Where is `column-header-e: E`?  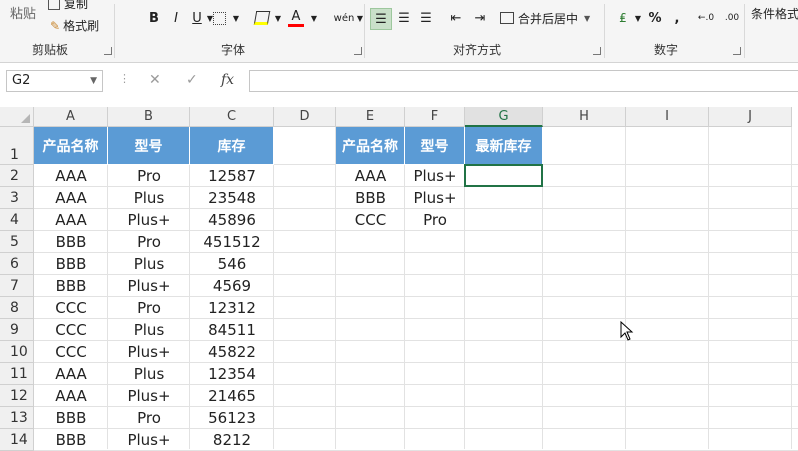
column-header-e: E is located at coordinates (370, 117).